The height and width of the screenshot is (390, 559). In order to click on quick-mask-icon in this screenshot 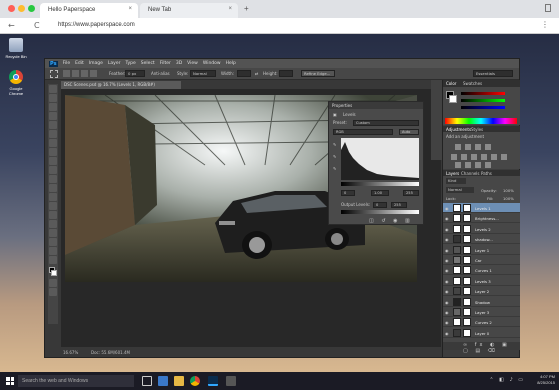, I will do `click(53, 283)`.